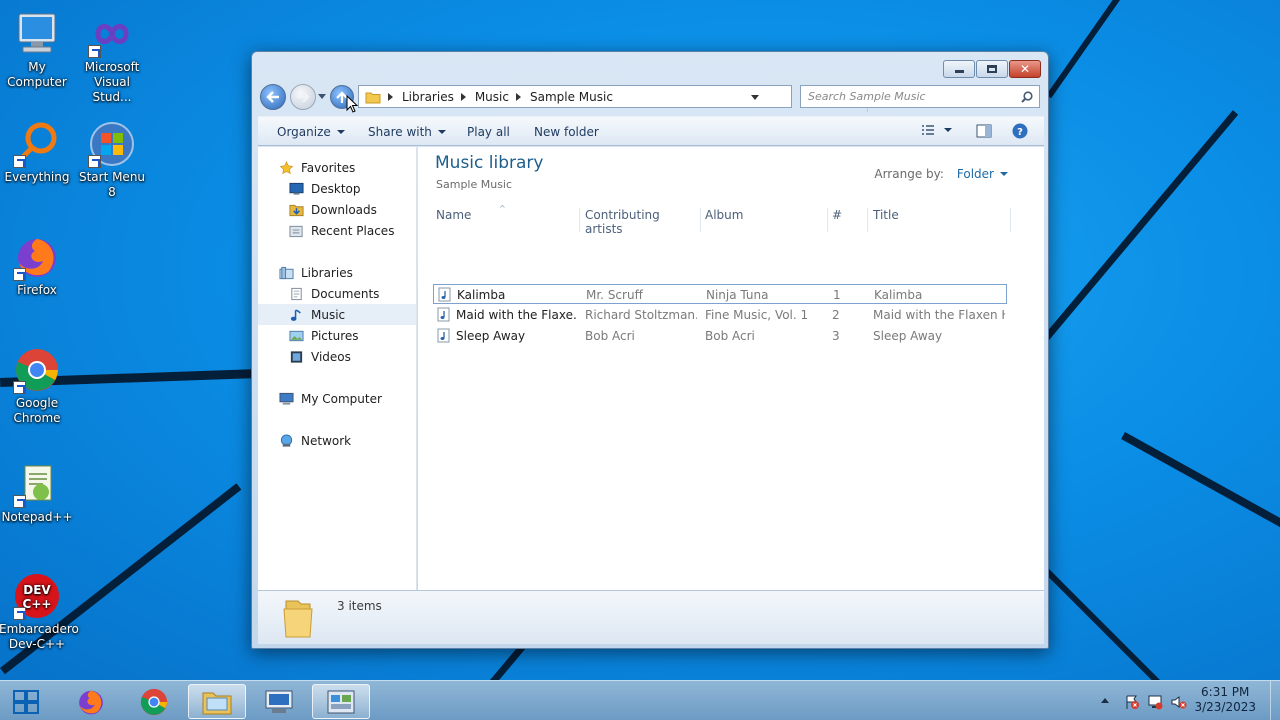  I want to click on new-folder-button: New folder, so click(566, 132).